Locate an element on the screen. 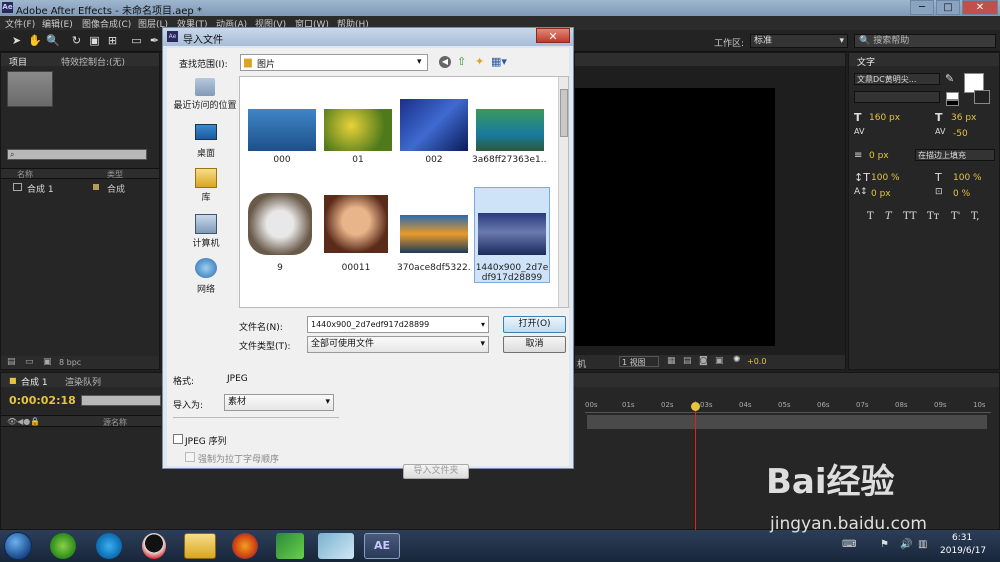 The height and width of the screenshot is (562, 1000). thumbnail-3a68ff is located at coordinates (510, 130).